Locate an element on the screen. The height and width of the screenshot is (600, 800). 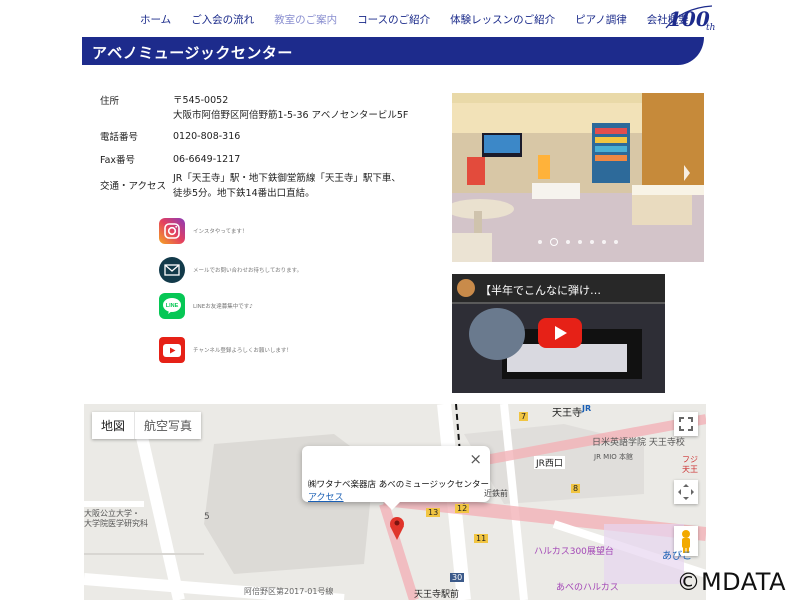
youtube-link: チャンネル登録よろしくお願いします！ is located at coordinates (225, 350).